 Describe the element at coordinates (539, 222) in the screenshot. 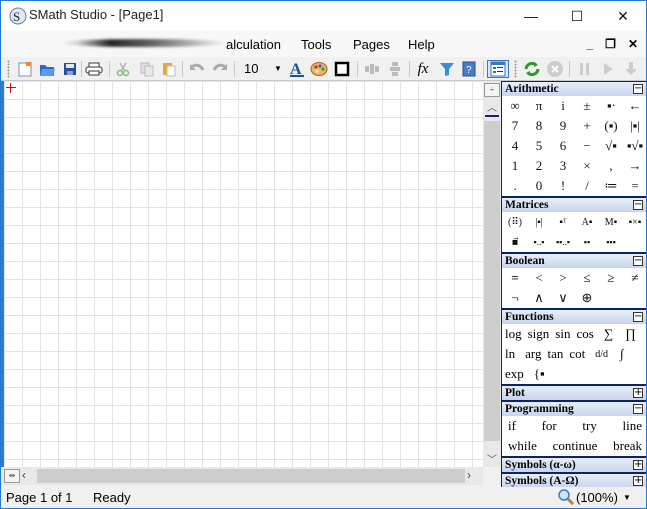

I see `determinant-button: |▪|` at that location.